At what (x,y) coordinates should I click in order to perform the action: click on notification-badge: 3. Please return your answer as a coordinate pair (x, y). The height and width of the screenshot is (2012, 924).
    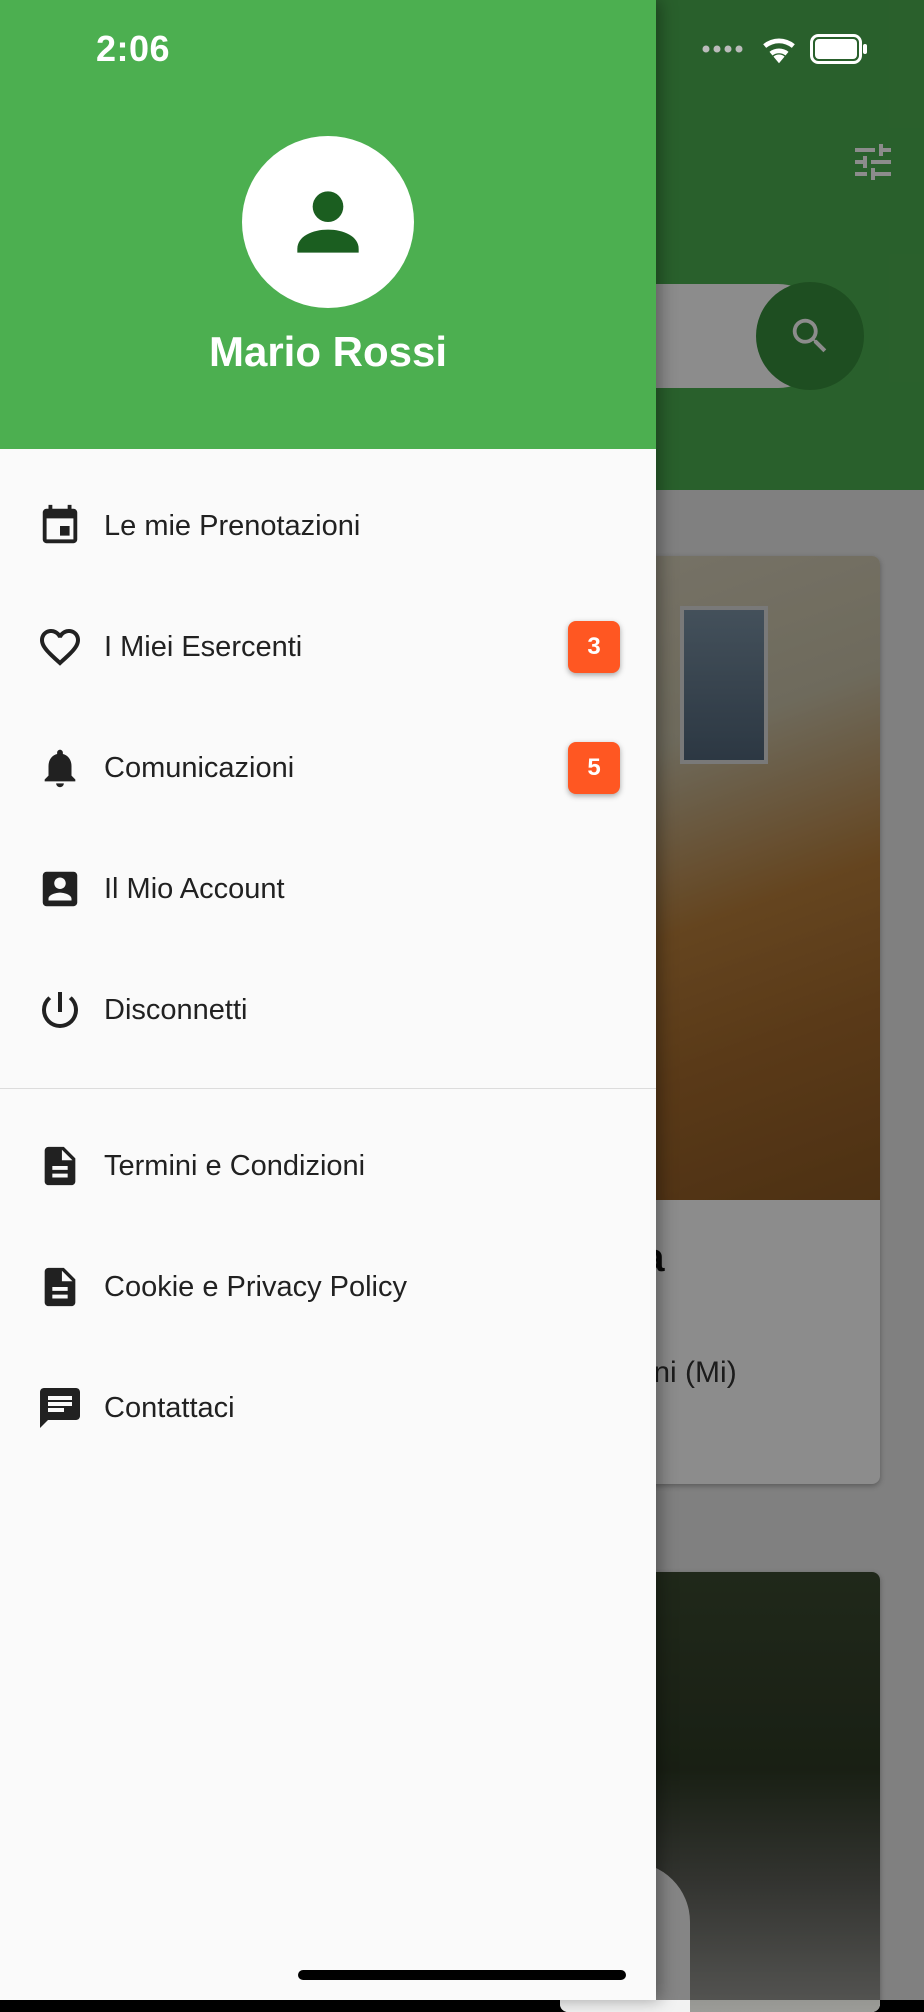
    Looking at the image, I should click on (594, 647).